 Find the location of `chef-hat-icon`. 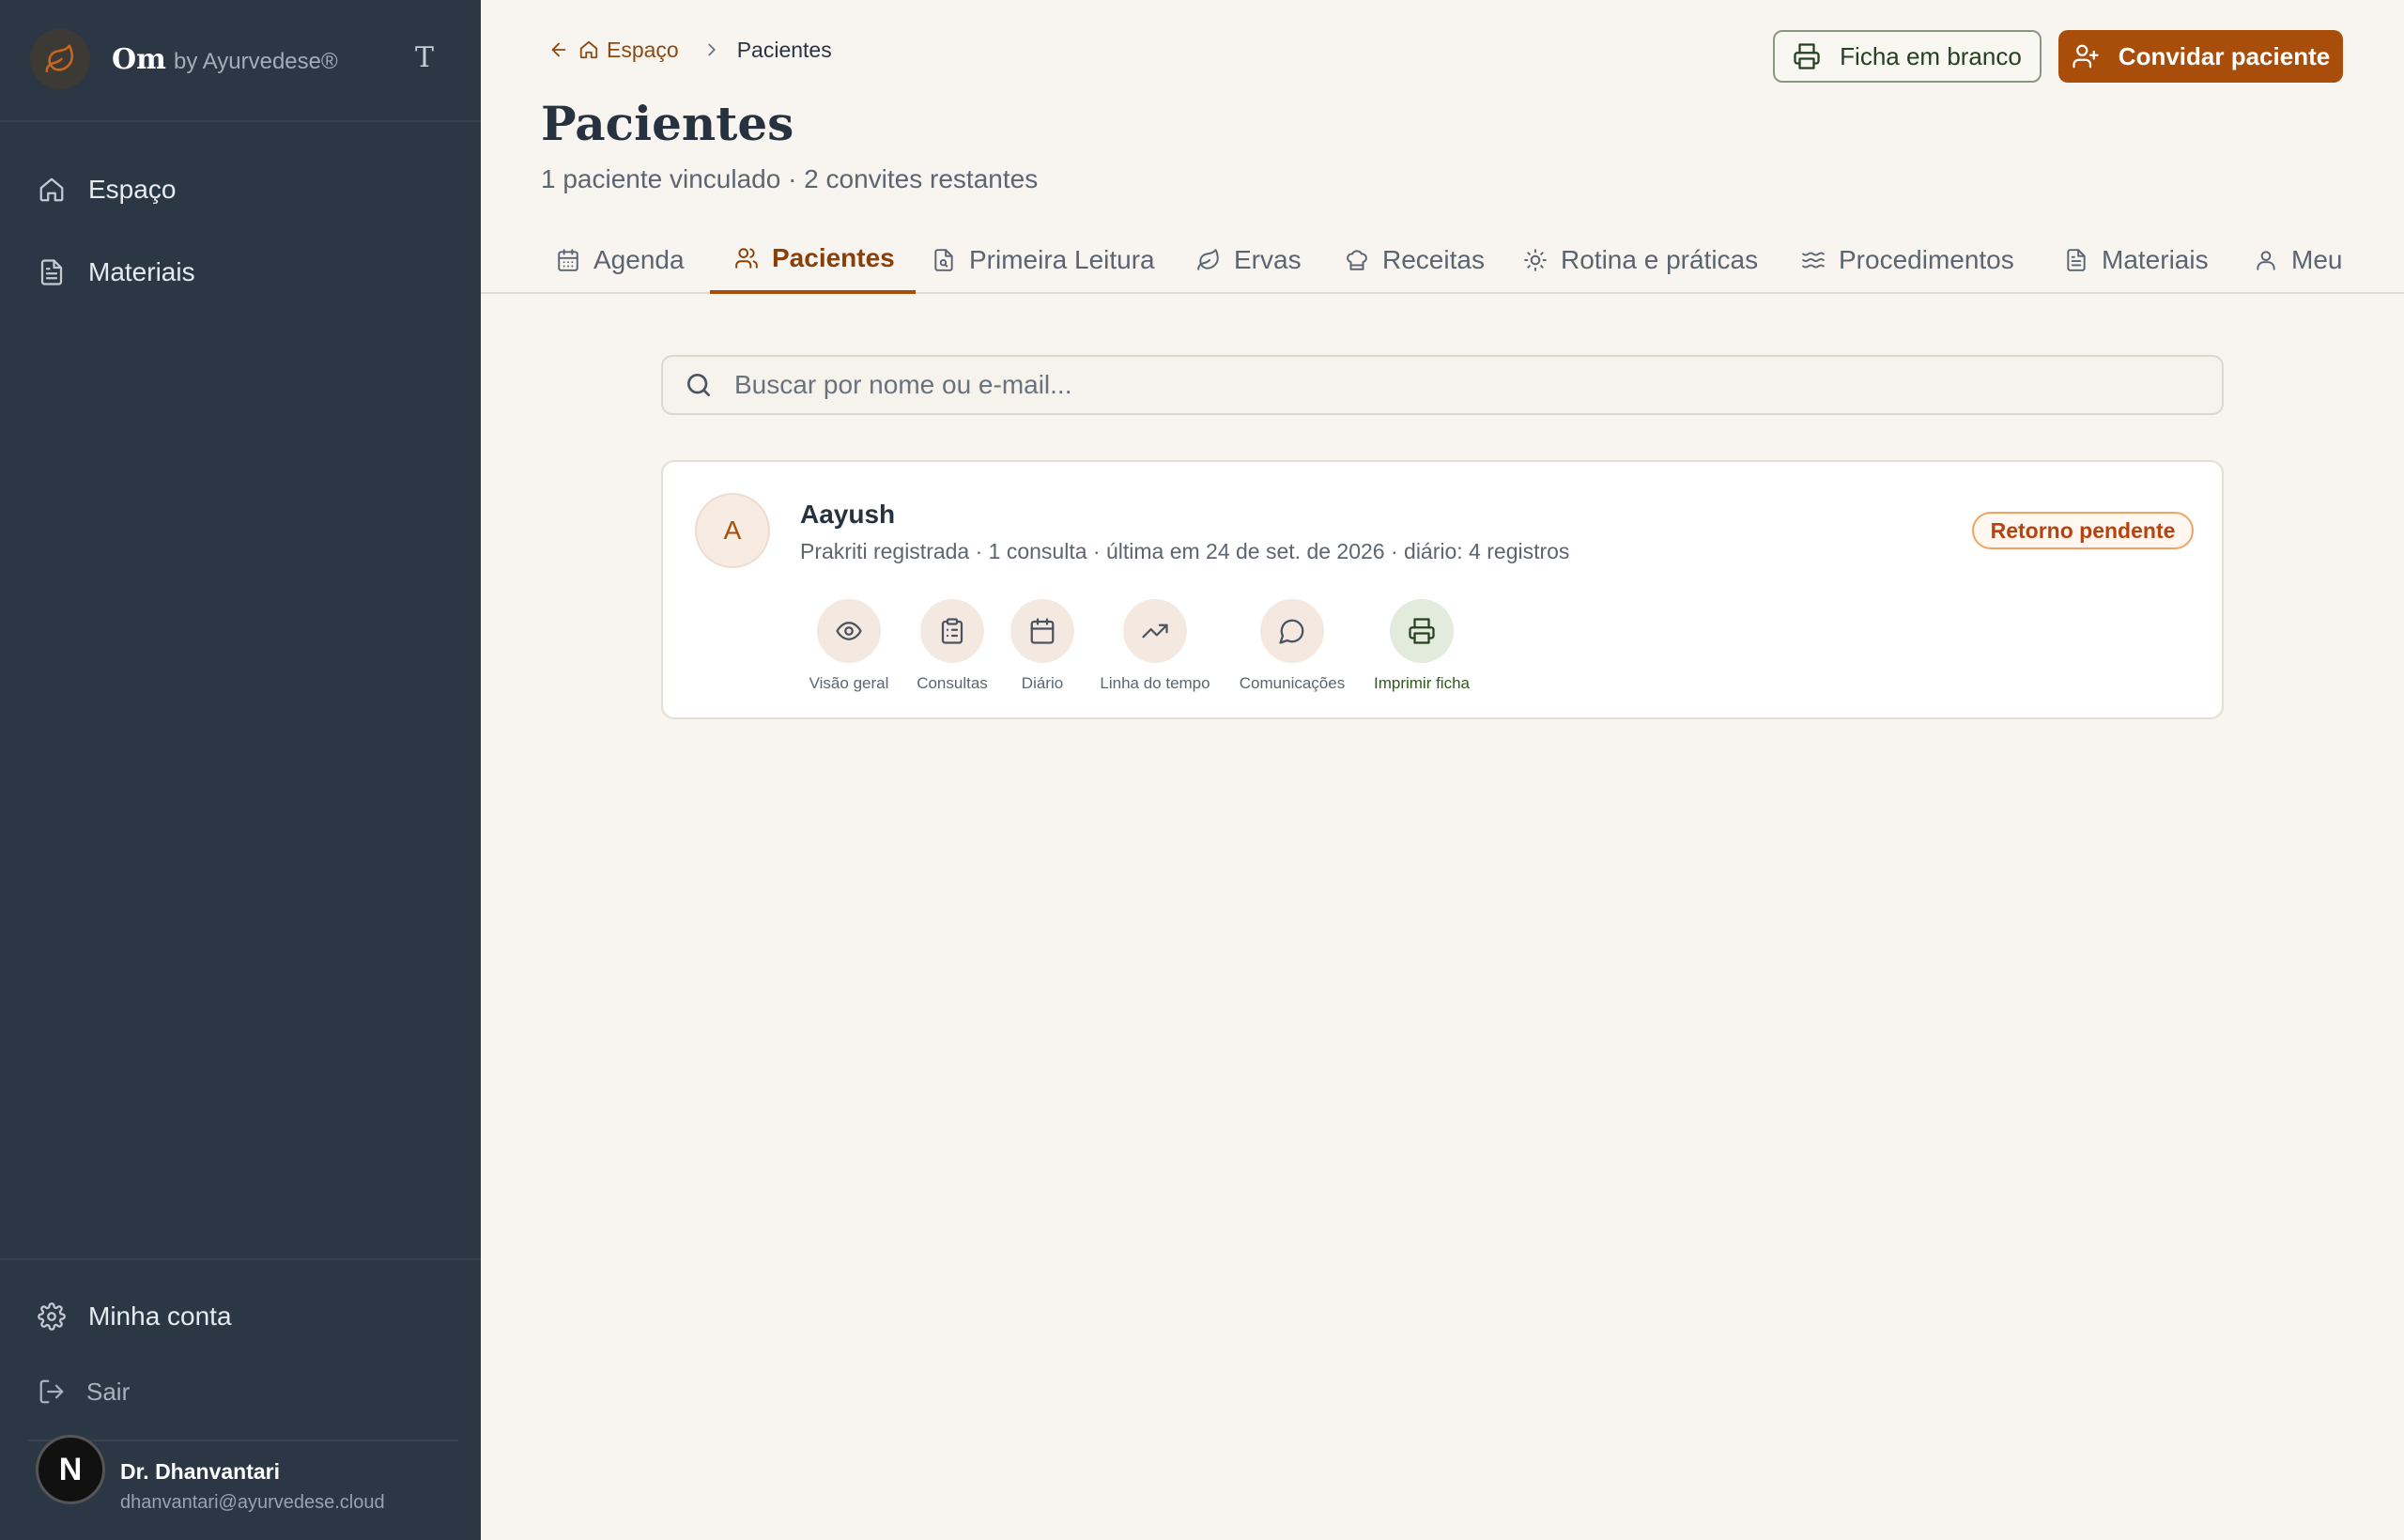

chef-hat-icon is located at coordinates (1357, 259).